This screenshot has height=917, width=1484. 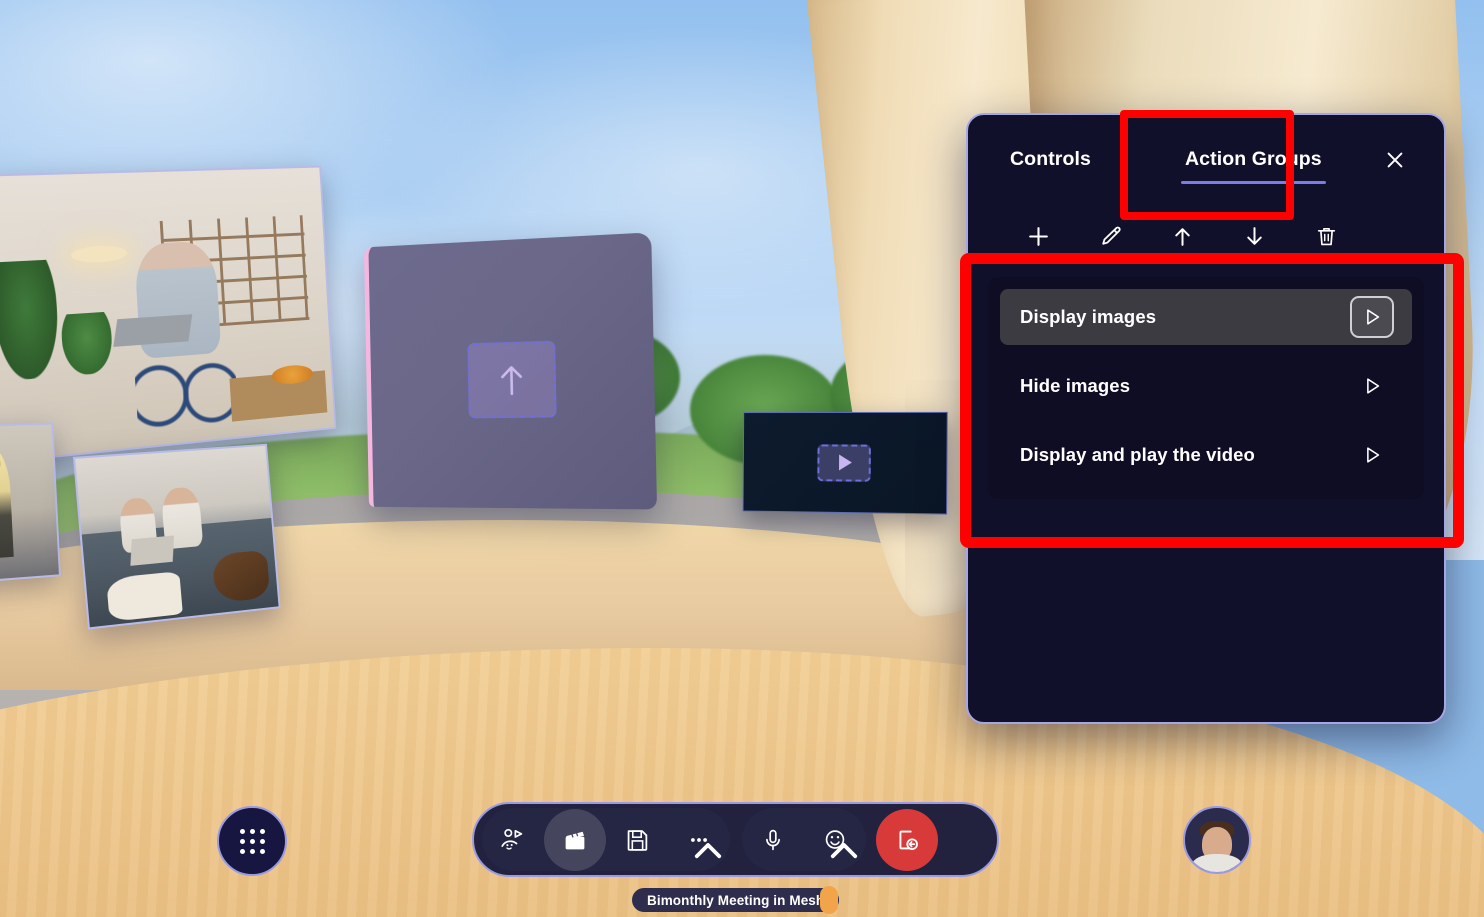 I want to click on laptop-detail, so click(x=152, y=550).